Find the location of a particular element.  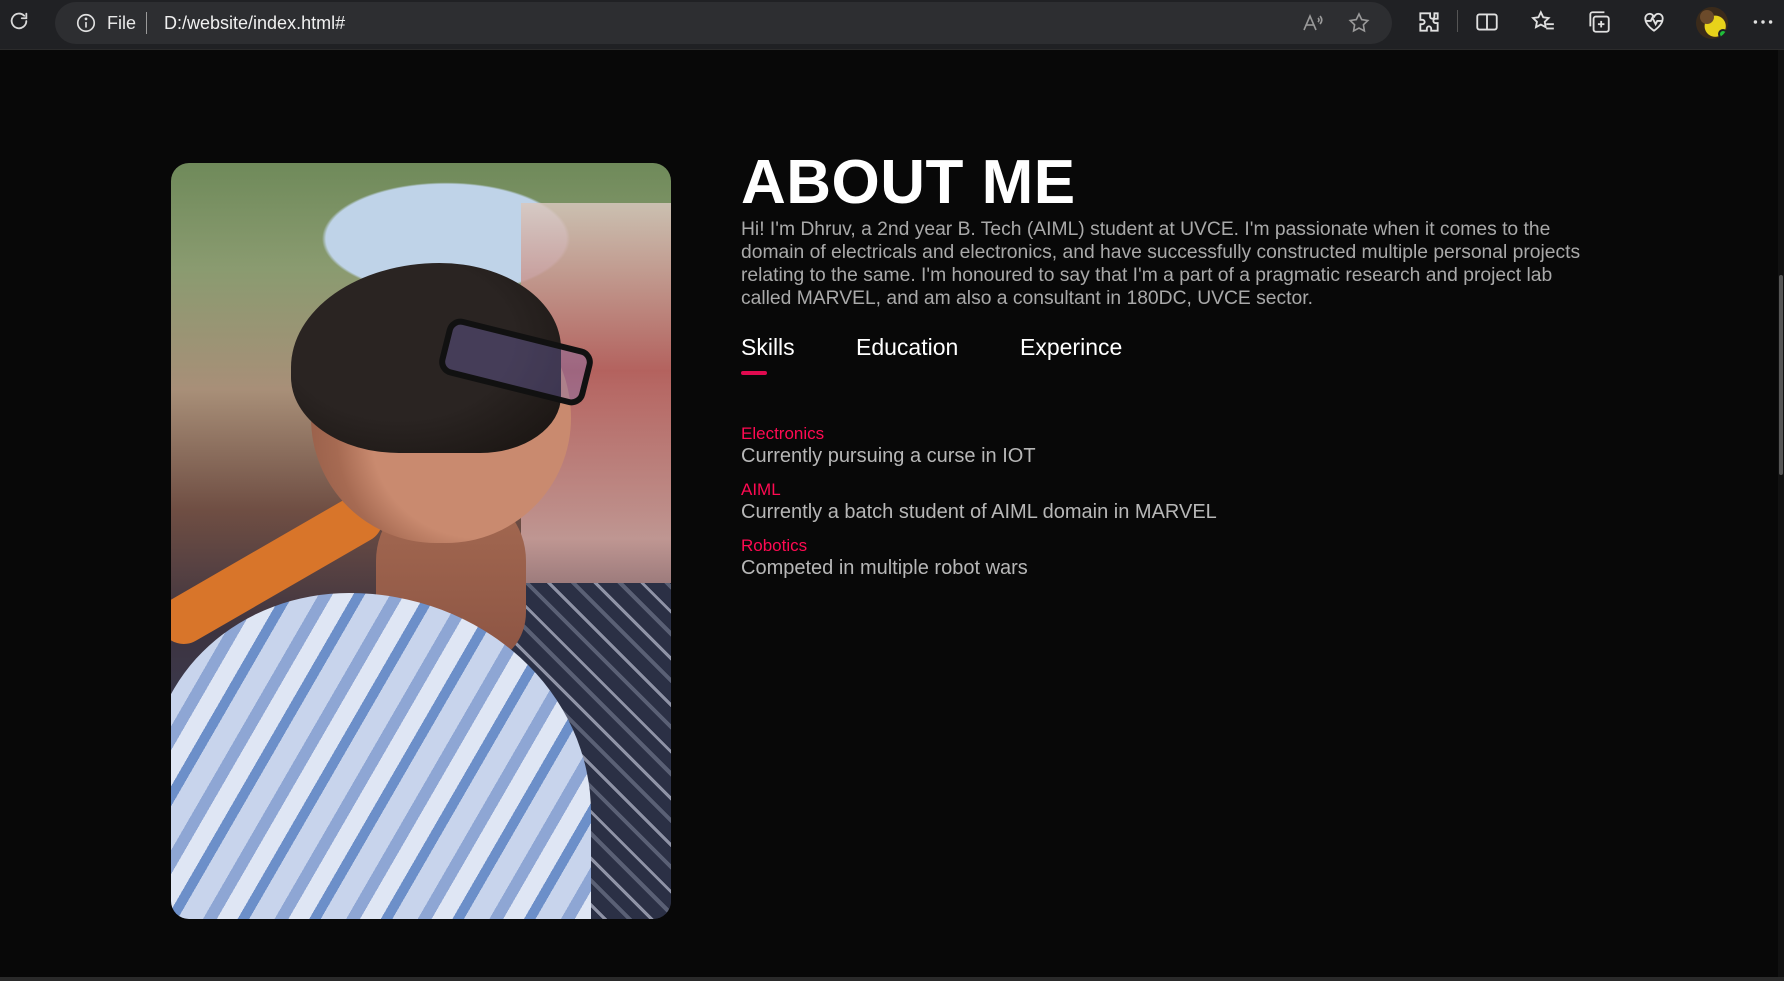

address-bar: File D:/website/index.html# is located at coordinates (723, 23).